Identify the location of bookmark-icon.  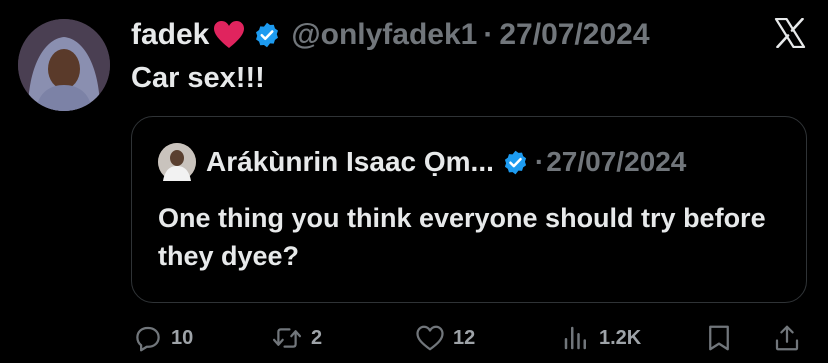
(719, 338).